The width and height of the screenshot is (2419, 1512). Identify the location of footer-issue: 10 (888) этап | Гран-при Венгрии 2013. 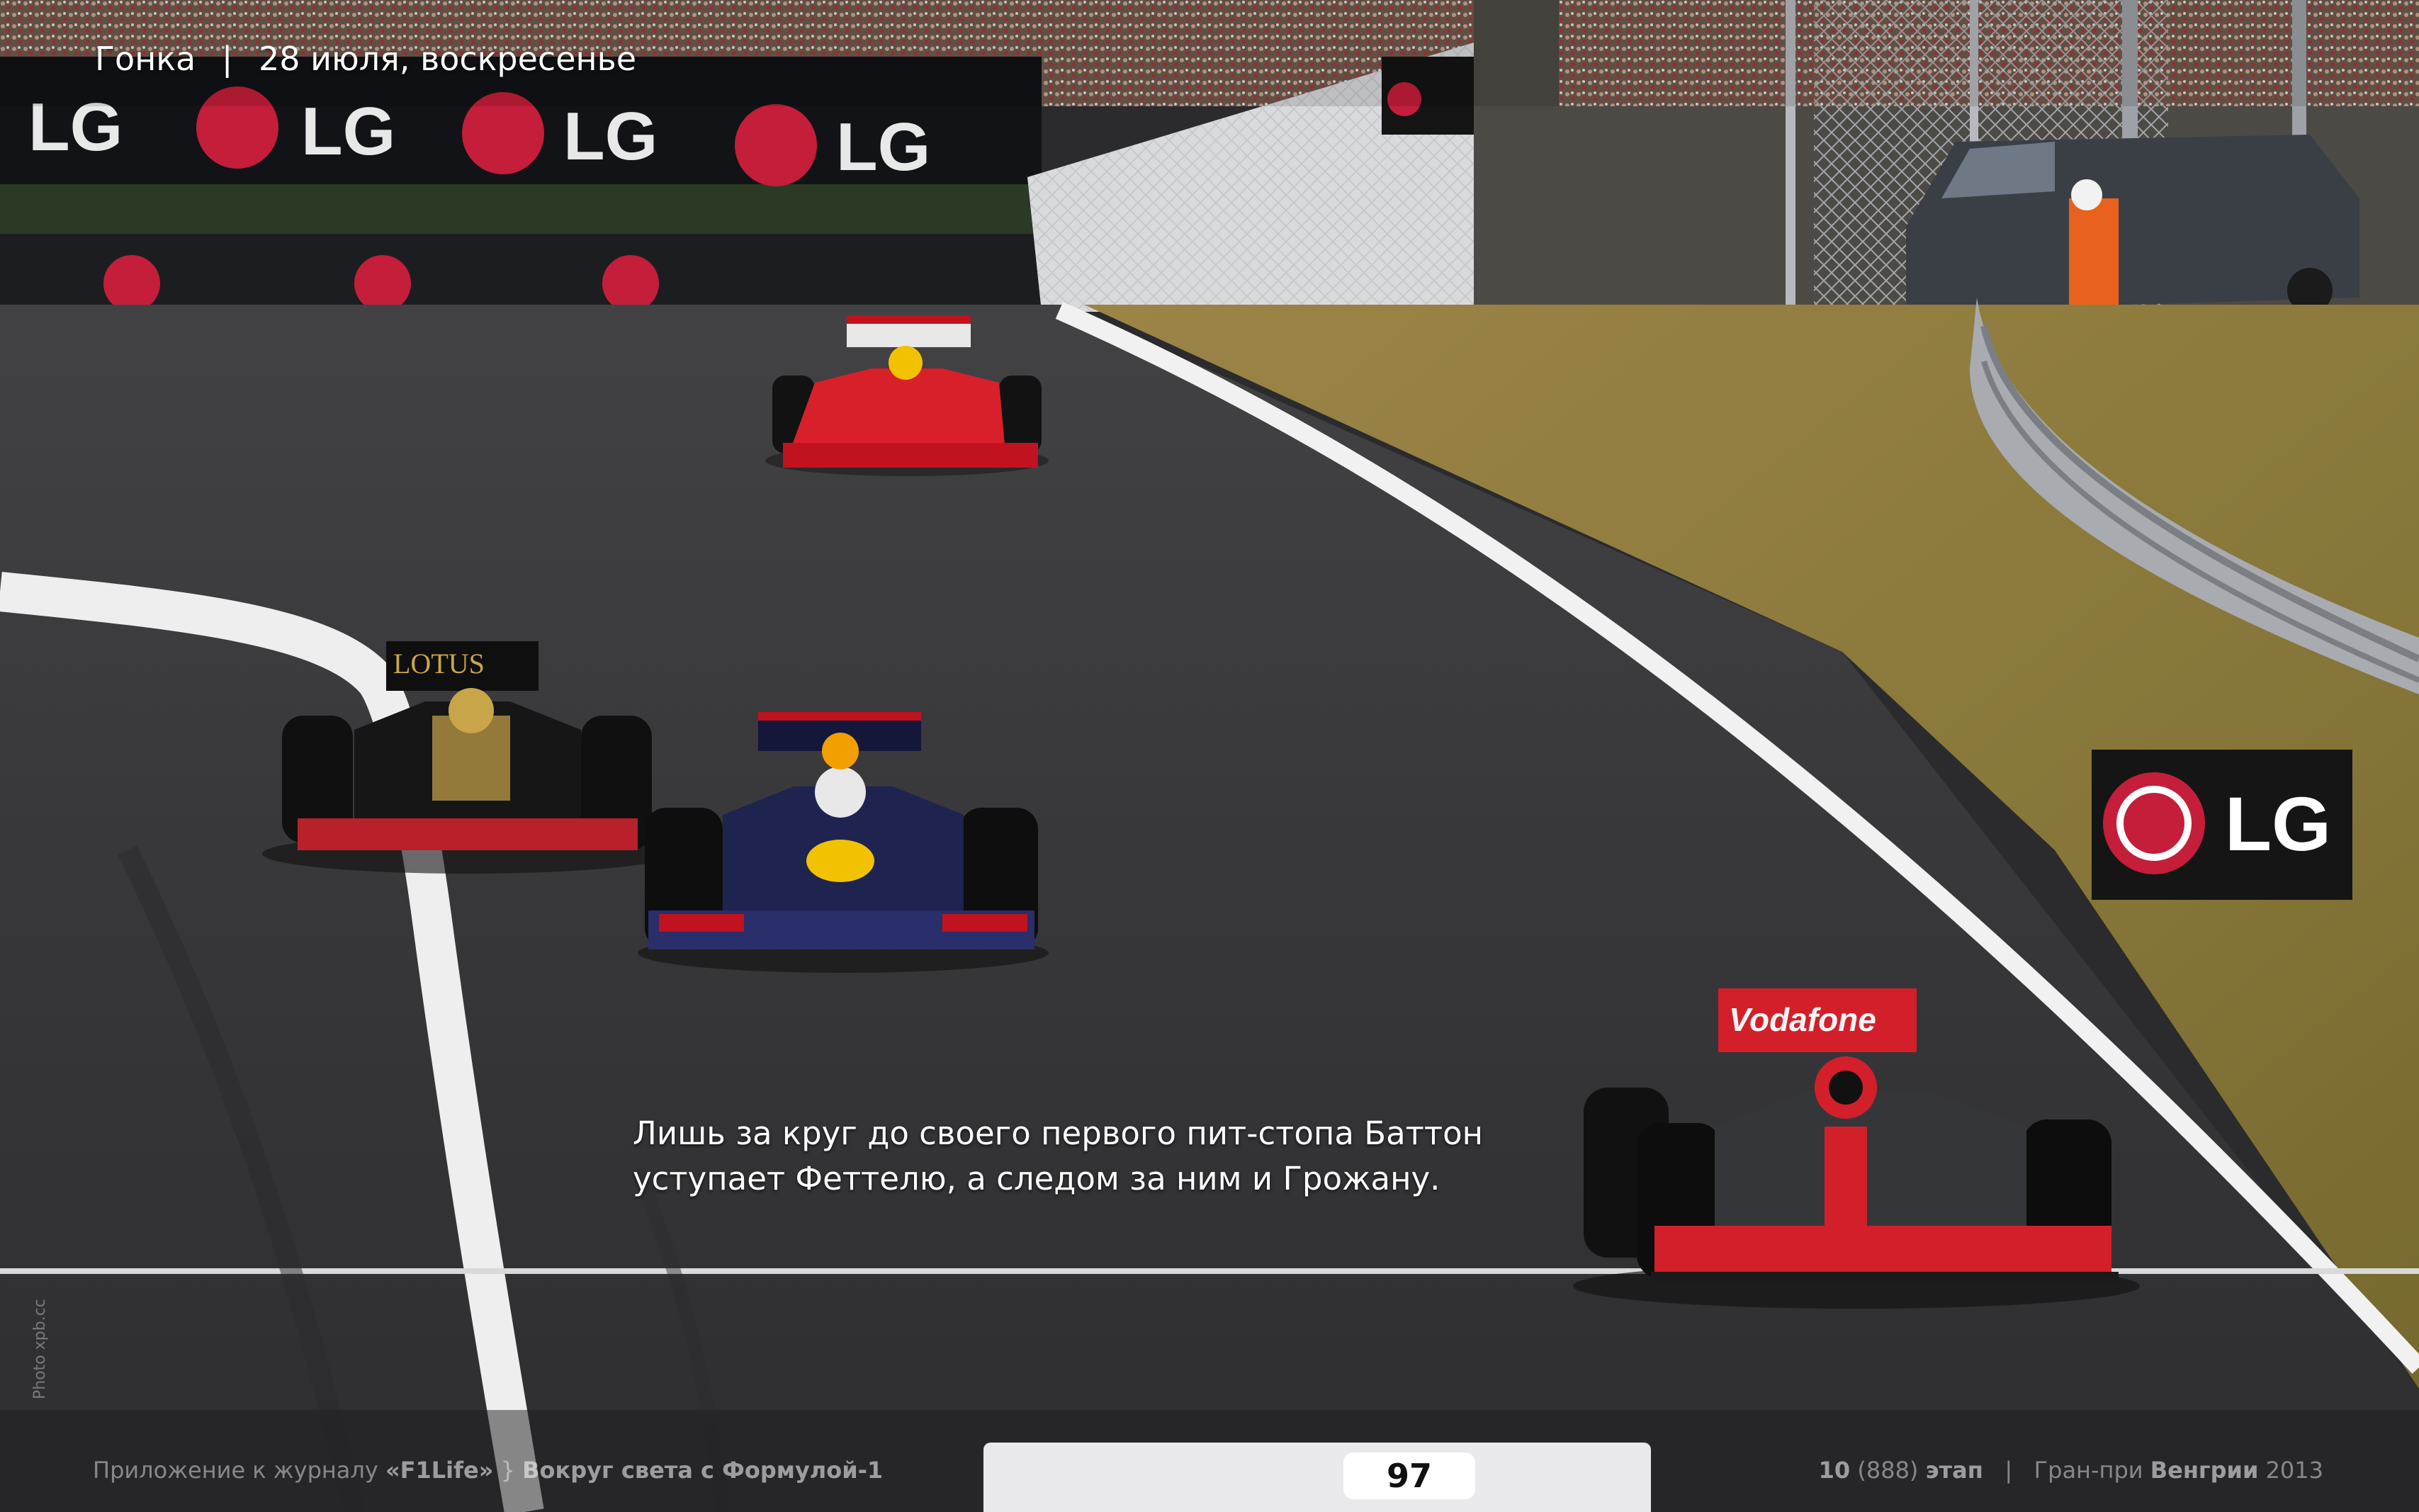
(2071, 1470).